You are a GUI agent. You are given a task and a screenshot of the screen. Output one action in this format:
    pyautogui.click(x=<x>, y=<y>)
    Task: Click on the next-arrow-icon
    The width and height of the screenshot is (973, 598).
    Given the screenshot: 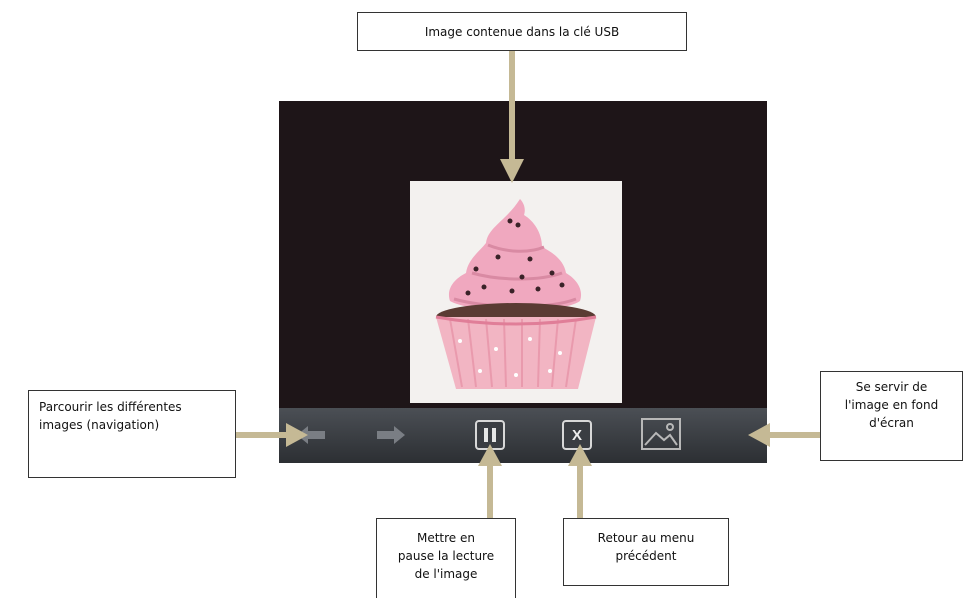 What is the action you would take?
    pyautogui.click(x=391, y=437)
    